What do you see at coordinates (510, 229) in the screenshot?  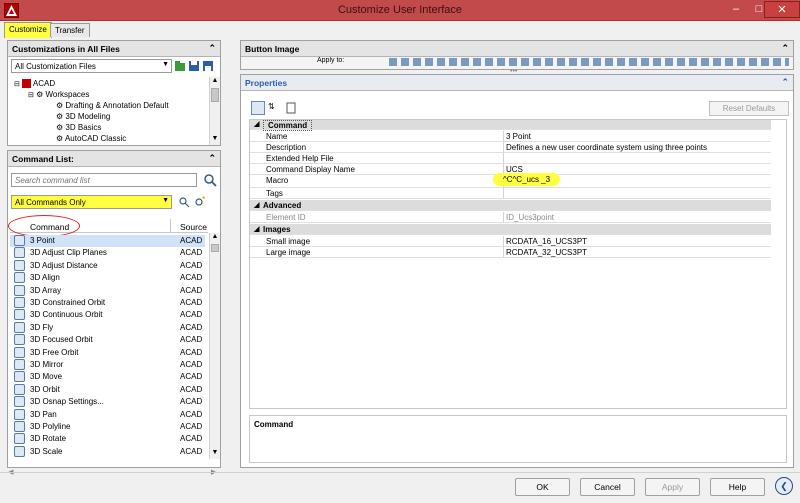 I see `category-images: ◢ Images` at bounding box center [510, 229].